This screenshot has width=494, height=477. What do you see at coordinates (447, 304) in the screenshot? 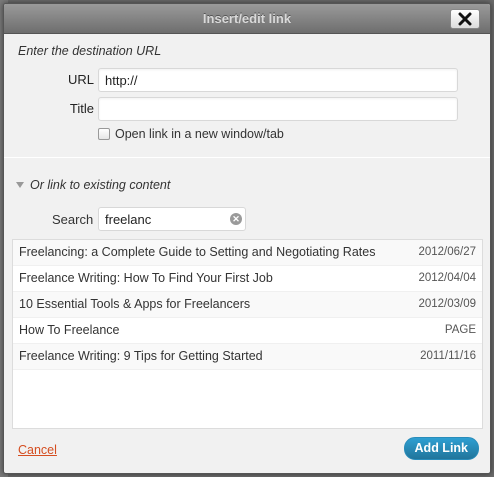
I see `result-date: 2012/03/09` at bounding box center [447, 304].